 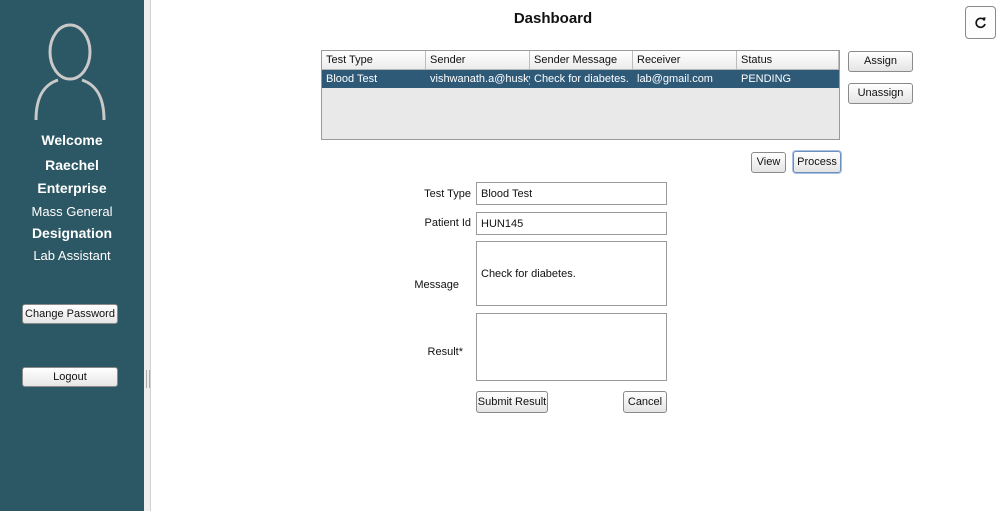 What do you see at coordinates (70, 72) in the screenshot?
I see `user-avatar-icon` at bounding box center [70, 72].